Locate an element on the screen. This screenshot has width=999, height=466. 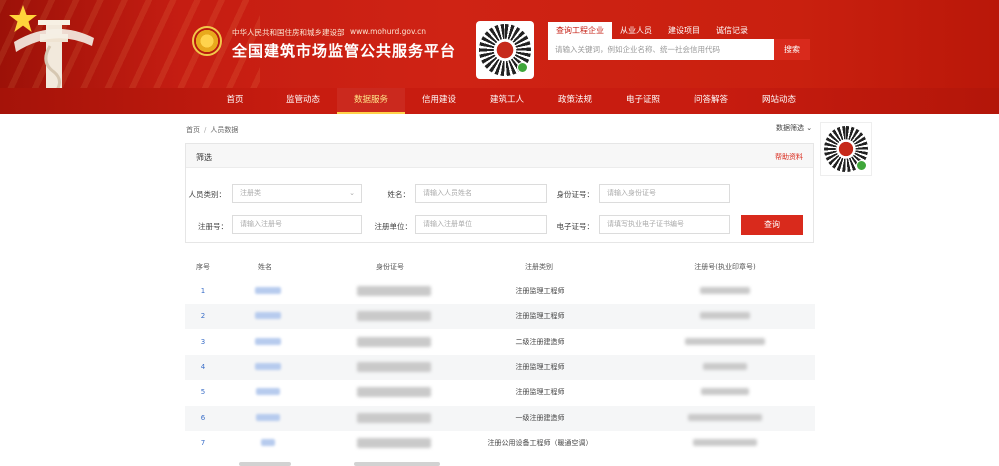
reg-unit-label: 注册单位： is located at coordinates (393, 226).